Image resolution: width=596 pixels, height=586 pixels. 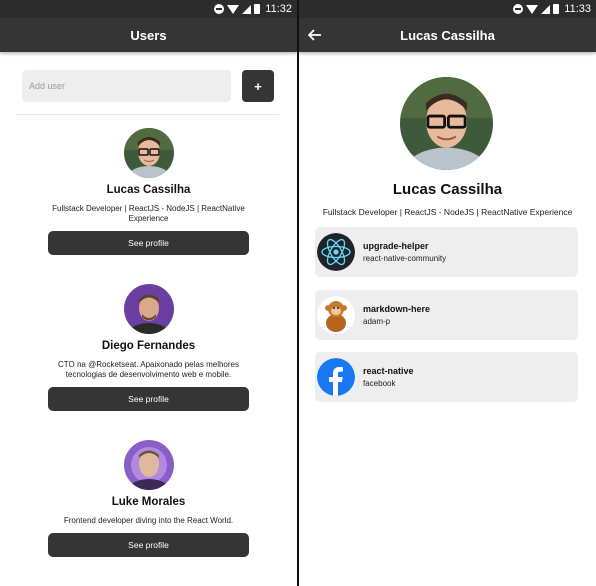 I want to click on repo-name: markdown-here, so click(x=397, y=309).